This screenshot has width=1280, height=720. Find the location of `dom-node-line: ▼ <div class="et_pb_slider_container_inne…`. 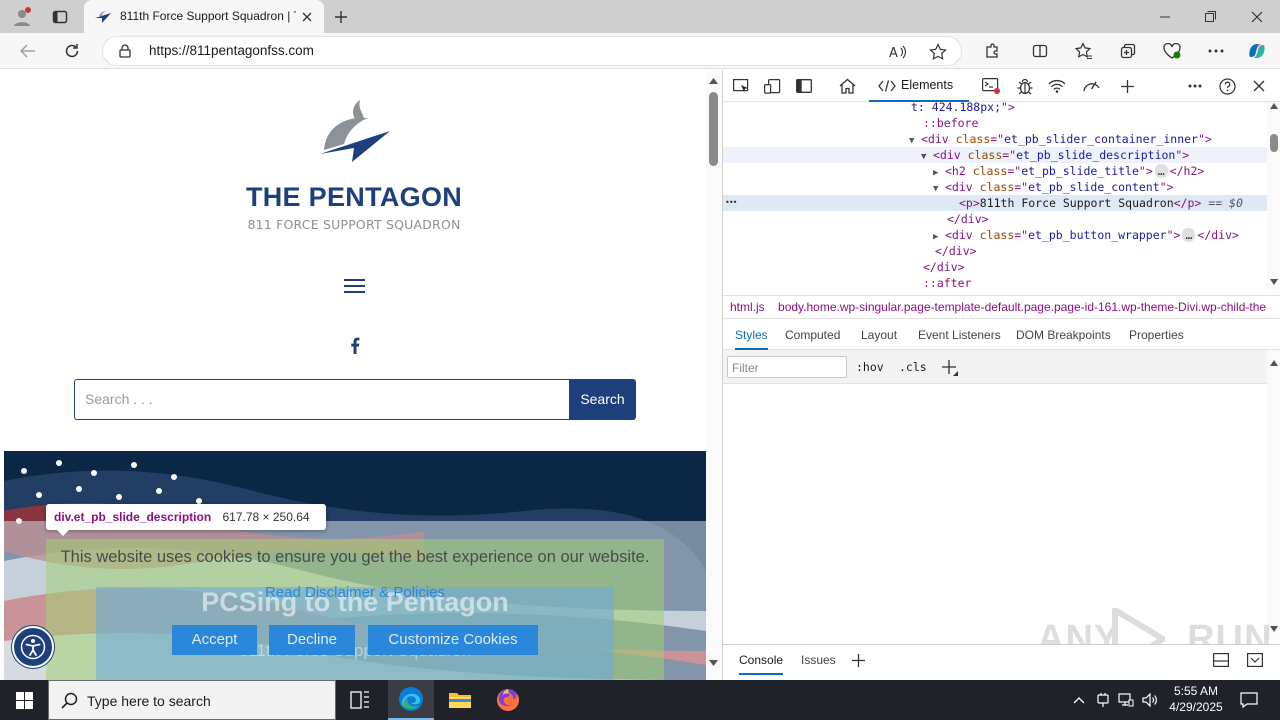

dom-node-line: ▼ <div class="et_pb_slider_container_inne… is located at coordinates (995, 139).